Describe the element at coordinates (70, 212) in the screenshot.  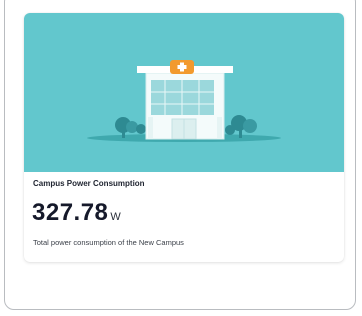
I see `power-value: 327.78` at that location.